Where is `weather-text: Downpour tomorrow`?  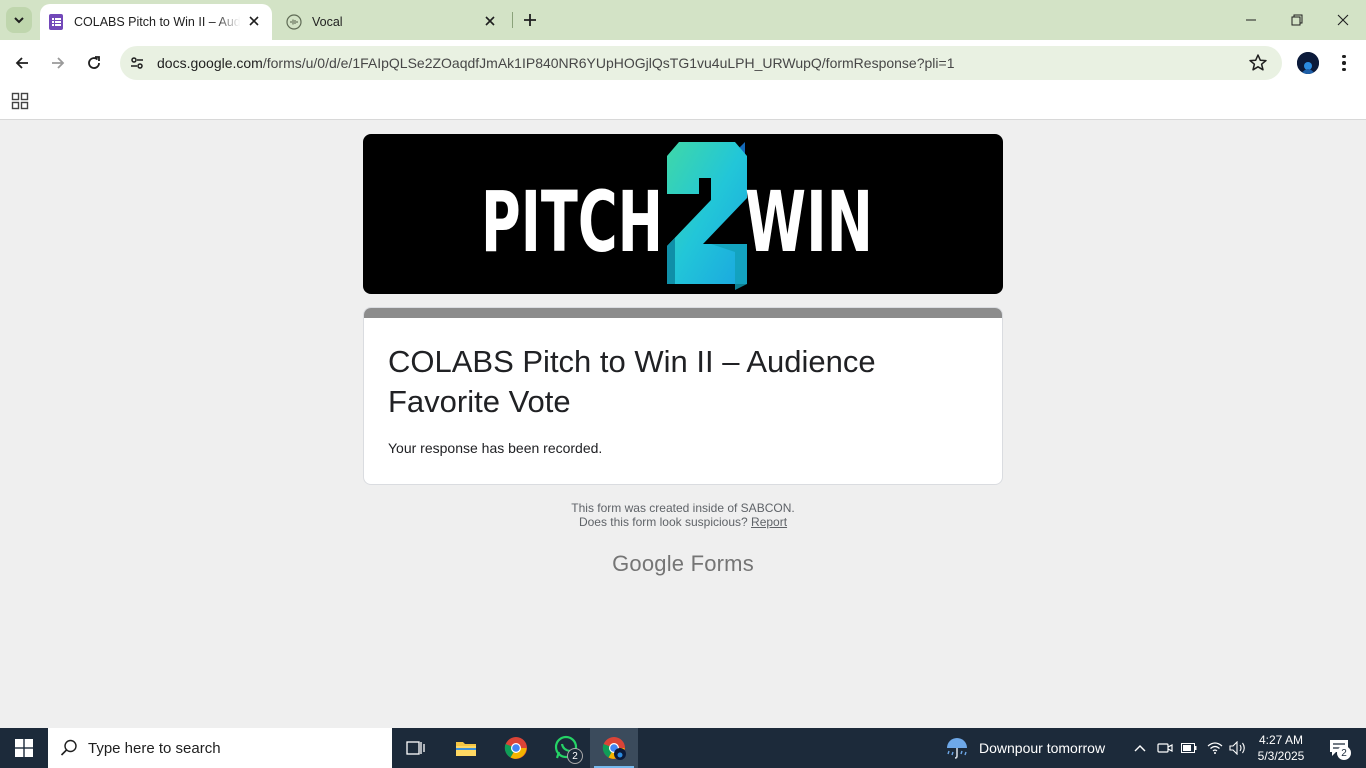 weather-text: Downpour tomorrow is located at coordinates (1042, 748).